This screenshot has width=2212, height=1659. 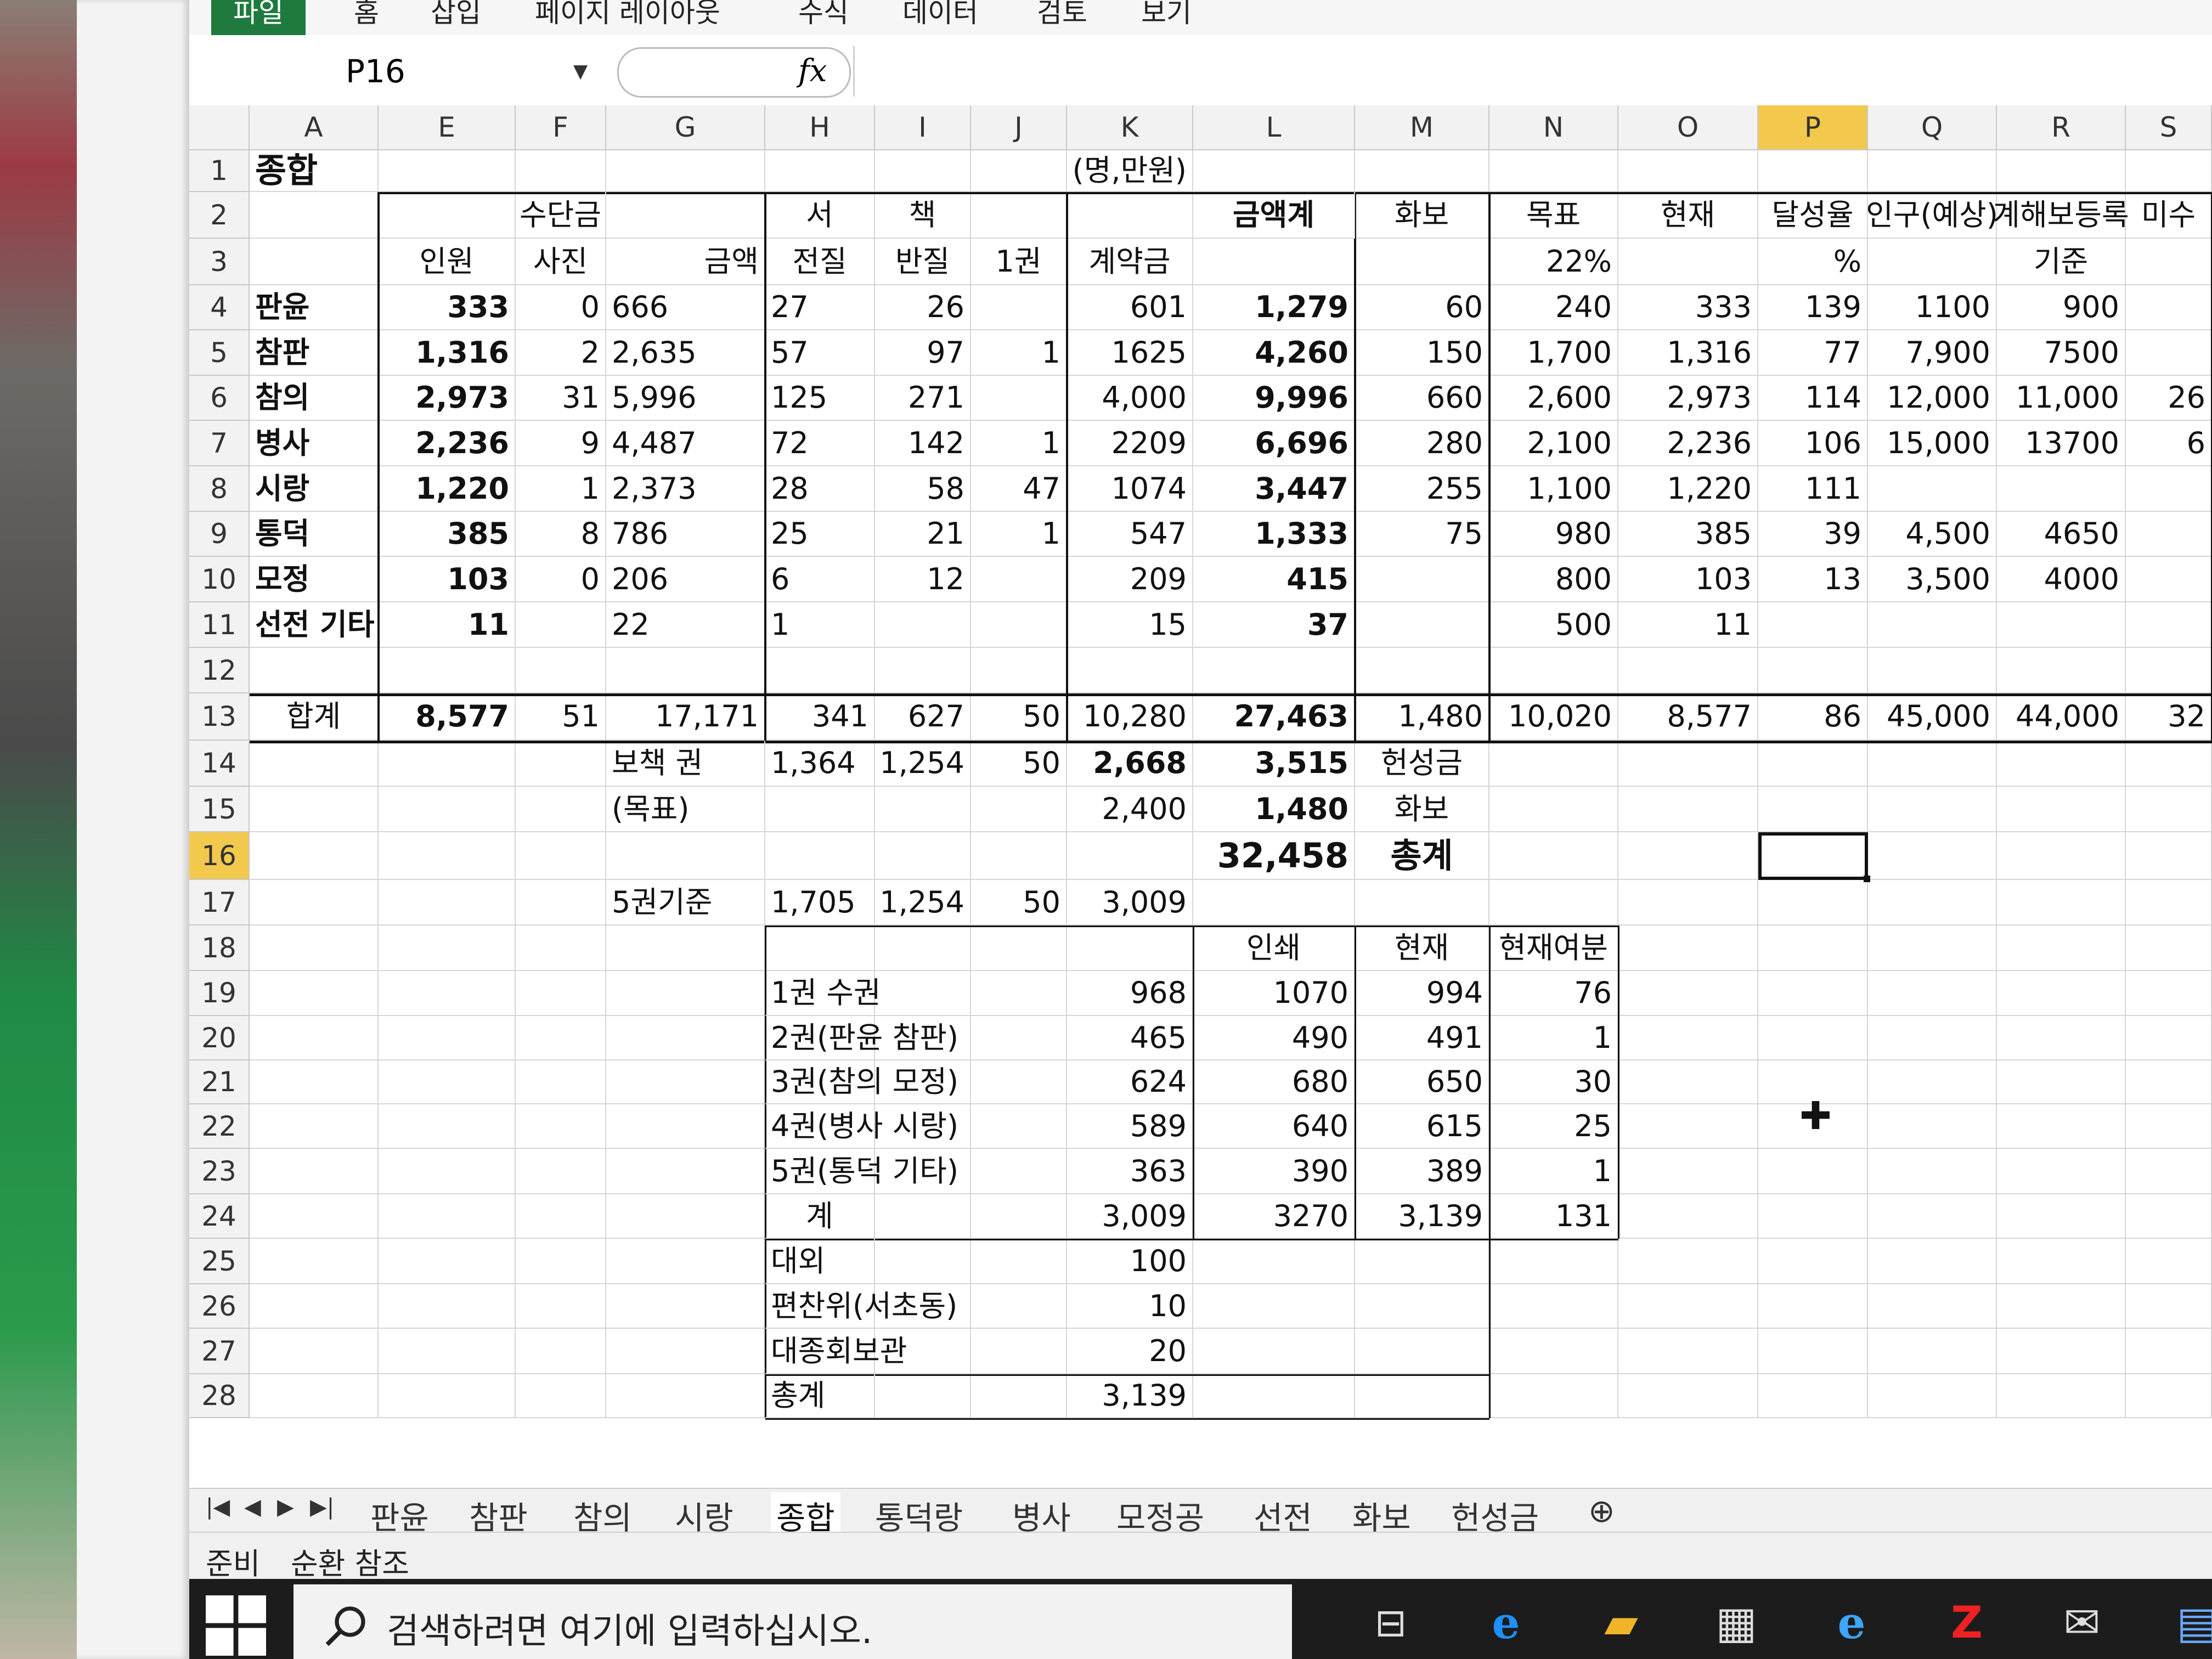 I want to click on cell-o3, so click(x=1688, y=262).